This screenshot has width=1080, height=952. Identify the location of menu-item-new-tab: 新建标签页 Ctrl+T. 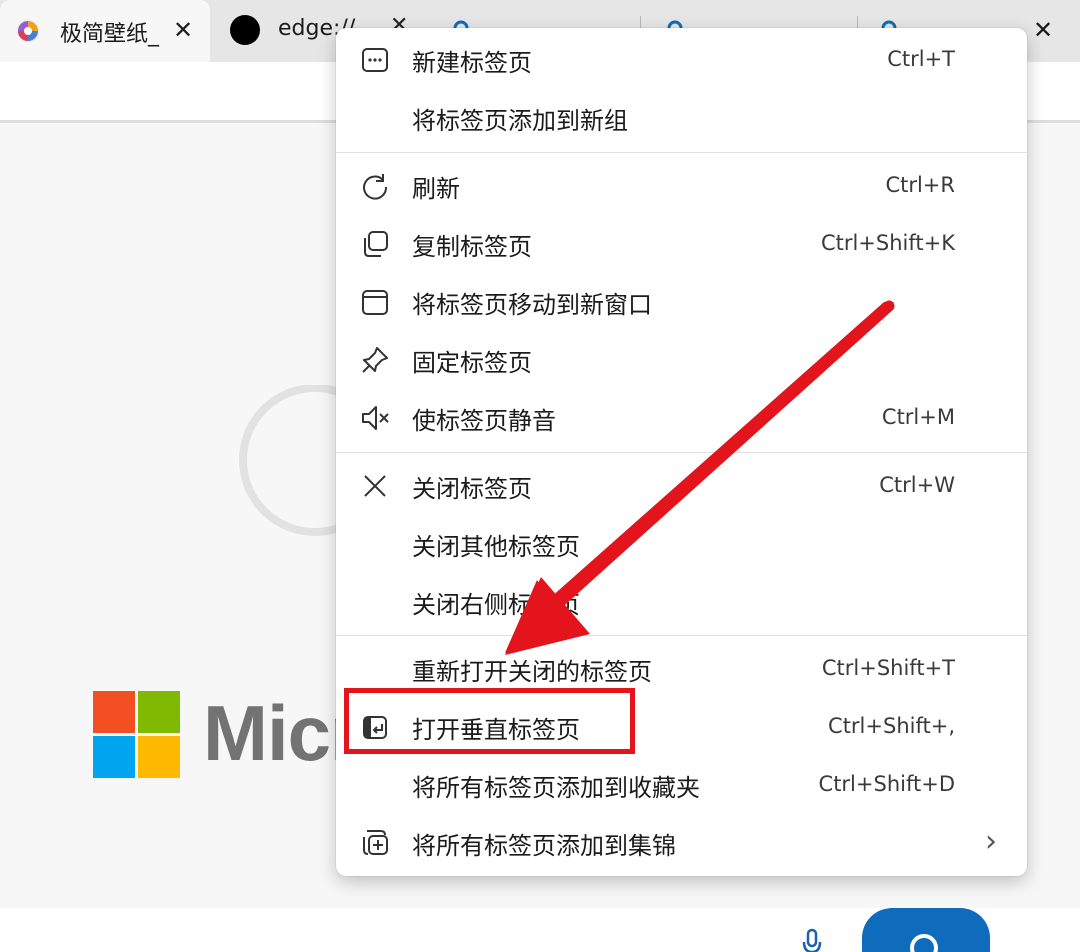
(681, 59).